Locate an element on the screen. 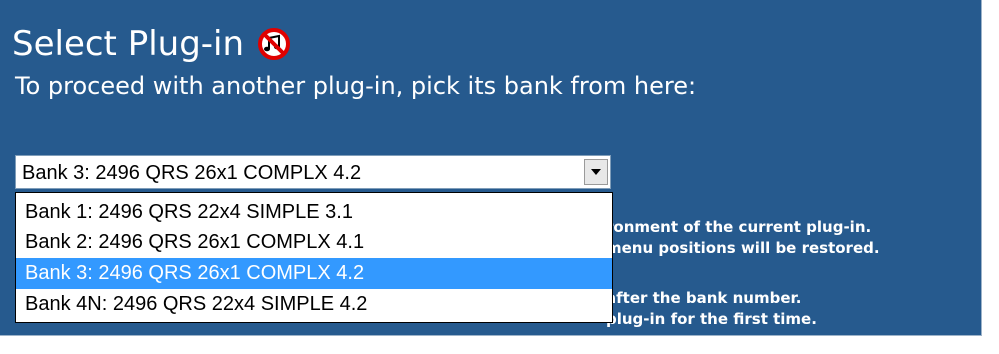 The width and height of the screenshot is (999, 354). info-line-3: after the bank number. is located at coordinates (704, 298).